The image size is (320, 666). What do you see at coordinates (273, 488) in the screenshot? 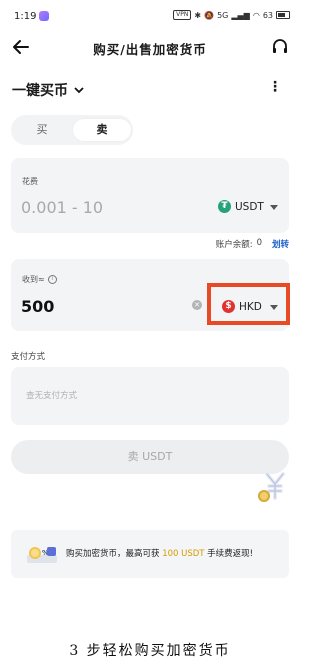
I see `yen-coin-illustration-icon` at bounding box center [273, 488].